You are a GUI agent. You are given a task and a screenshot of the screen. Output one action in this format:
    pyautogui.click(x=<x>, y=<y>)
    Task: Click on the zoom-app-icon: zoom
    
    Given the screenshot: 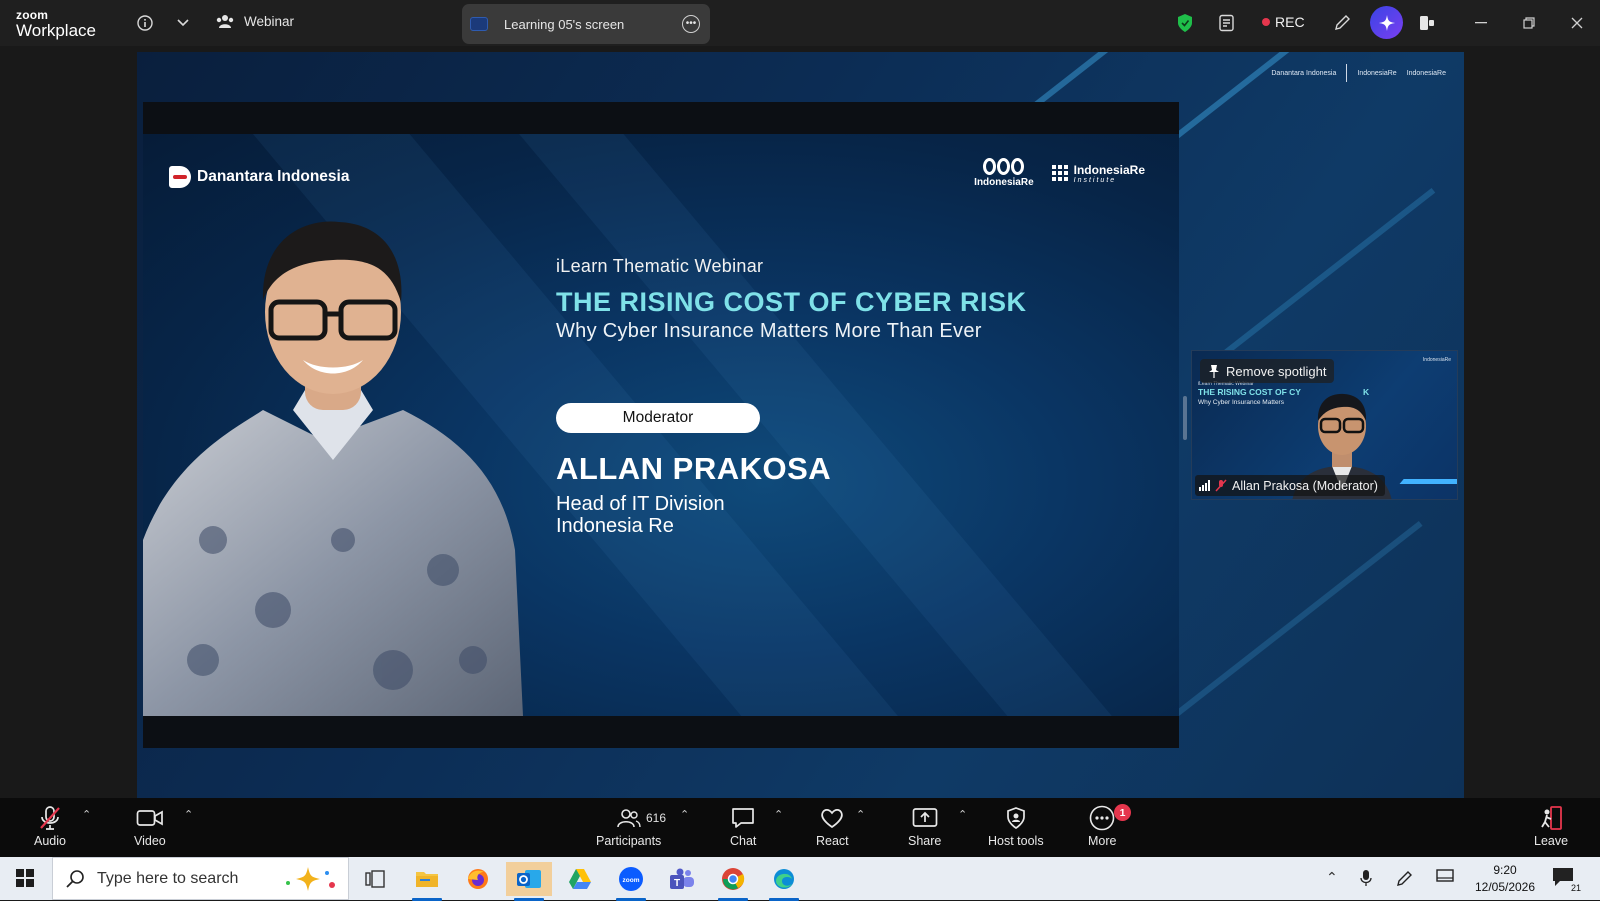 What is the action you would take?
    pyautogui.click(x=631, y=881)
    